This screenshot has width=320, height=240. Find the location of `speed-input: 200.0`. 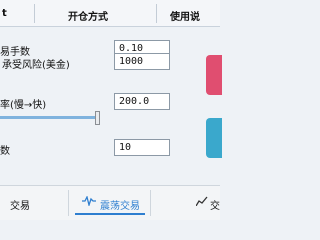

speed-input: 200.0 is located at coordinates (142, 101).